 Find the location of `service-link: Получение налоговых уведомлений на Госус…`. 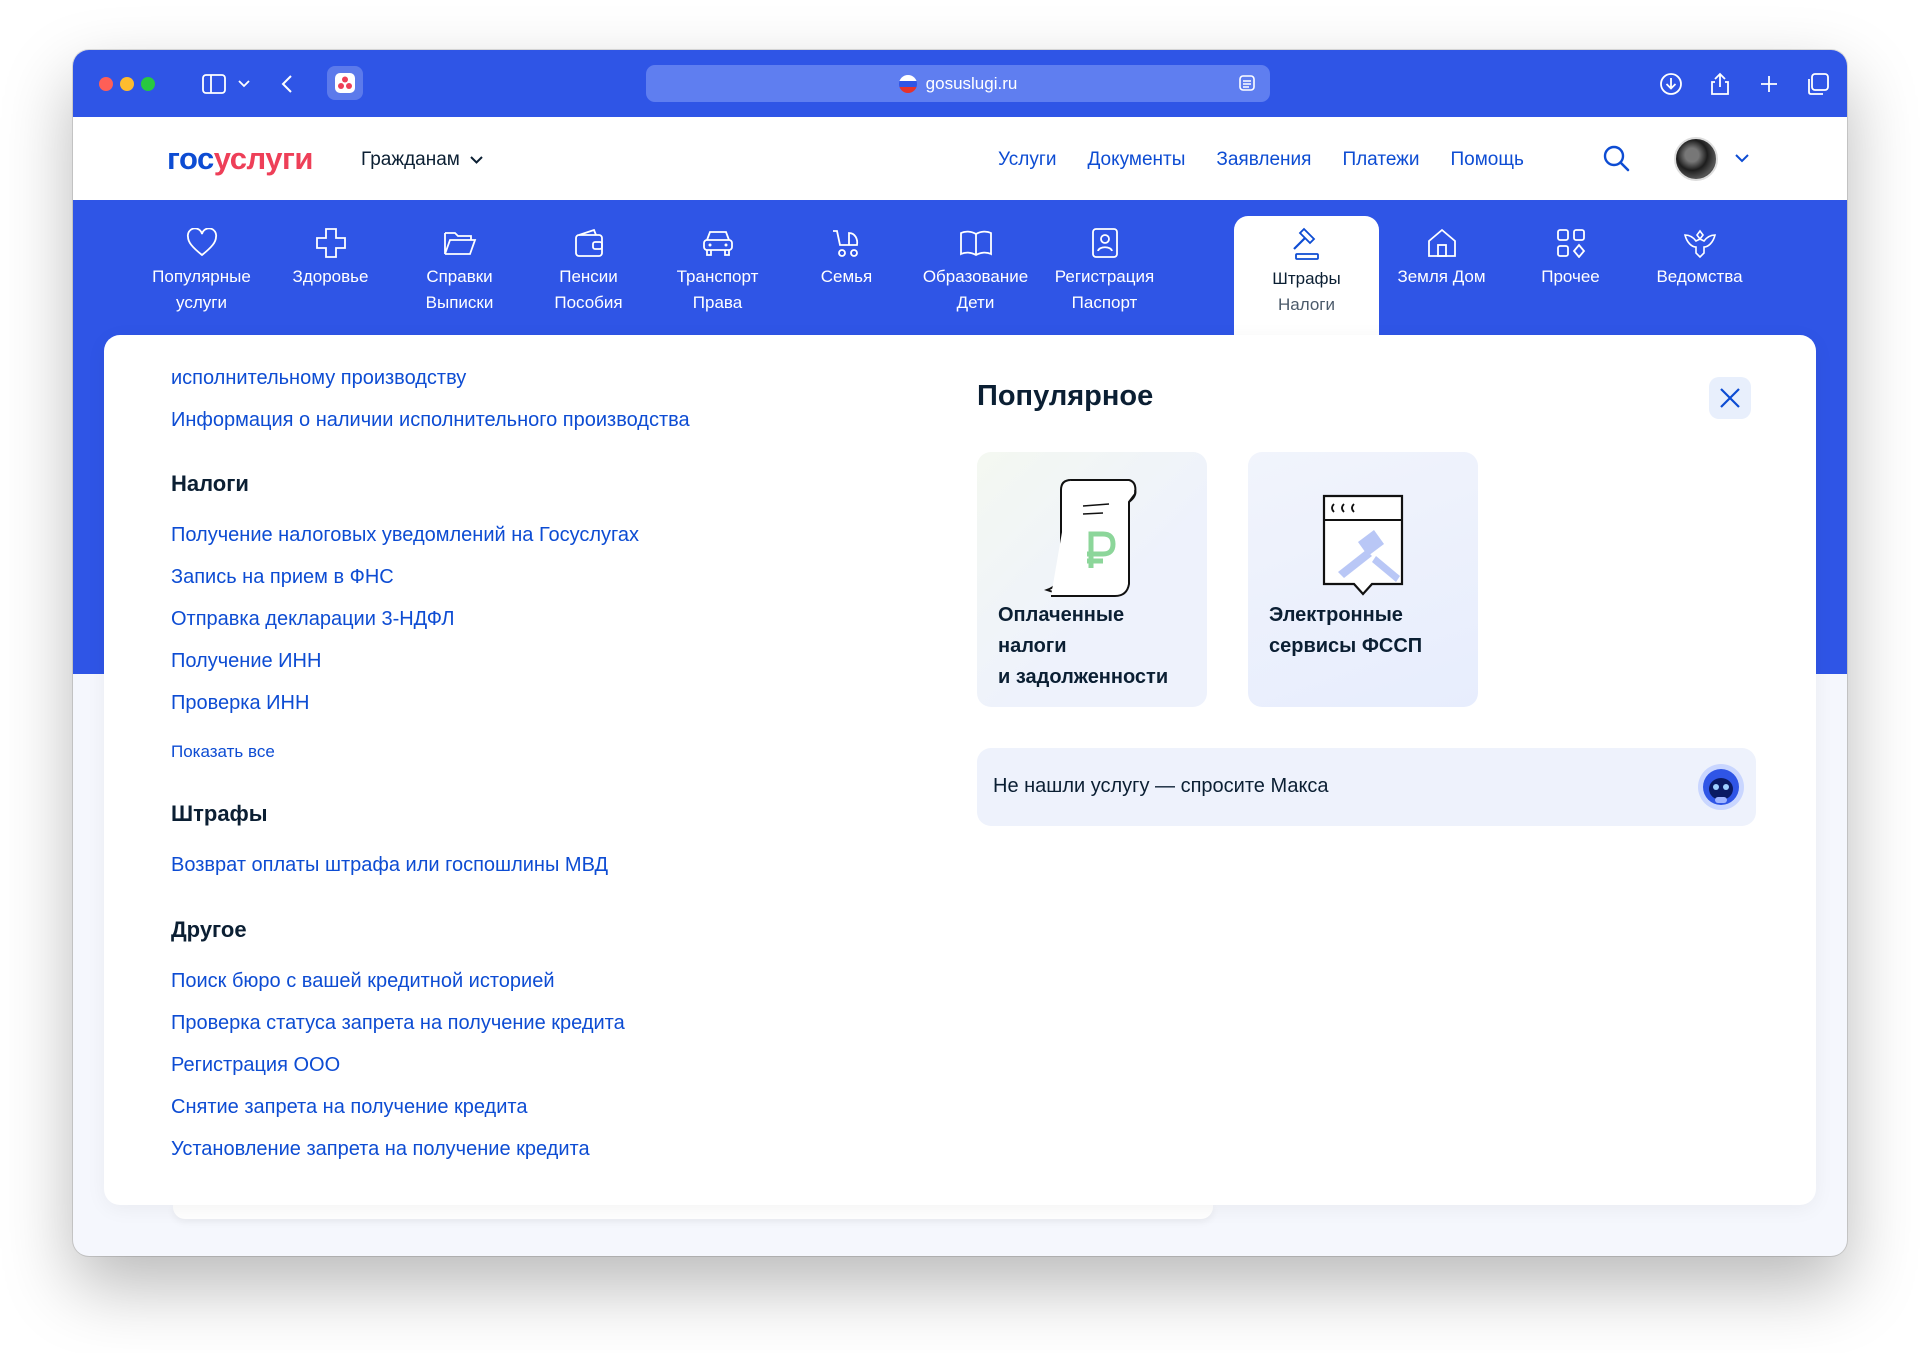

service-link: Получение налоговых уведомлений на Госус… is located at coordinates (405, 535).